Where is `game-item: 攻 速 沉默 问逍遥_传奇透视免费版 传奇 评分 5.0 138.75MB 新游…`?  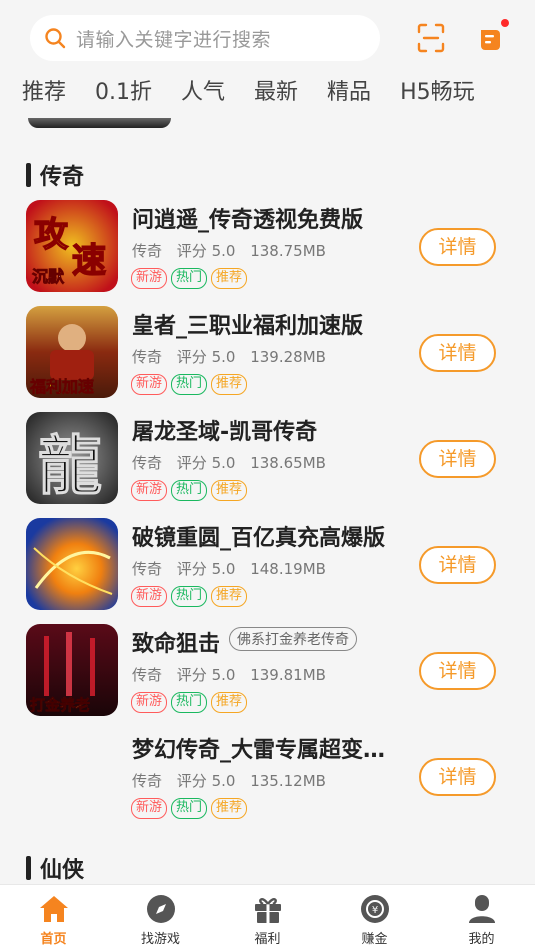
game-item: 攻 速 沉默 问逍遥_传奇透视免费版 传奇 评分 5.0 138.75MB 新游… is located at coordinates (267, 253).